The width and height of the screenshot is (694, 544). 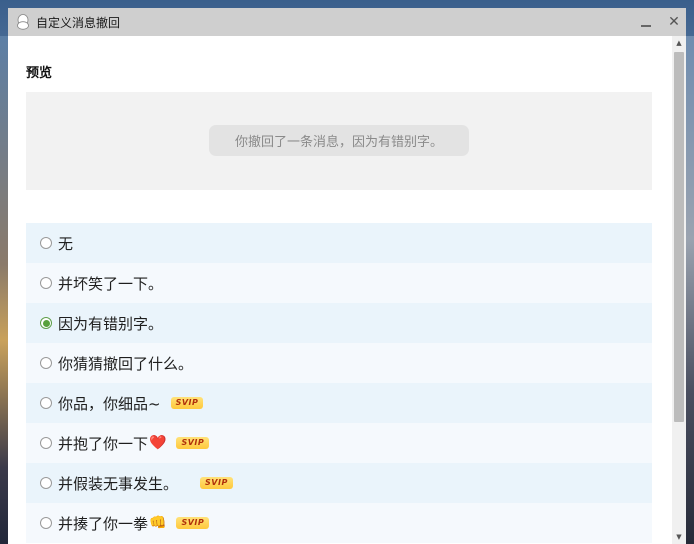 I want to click on preview-heading: 预览, so click(x=39, y=73).